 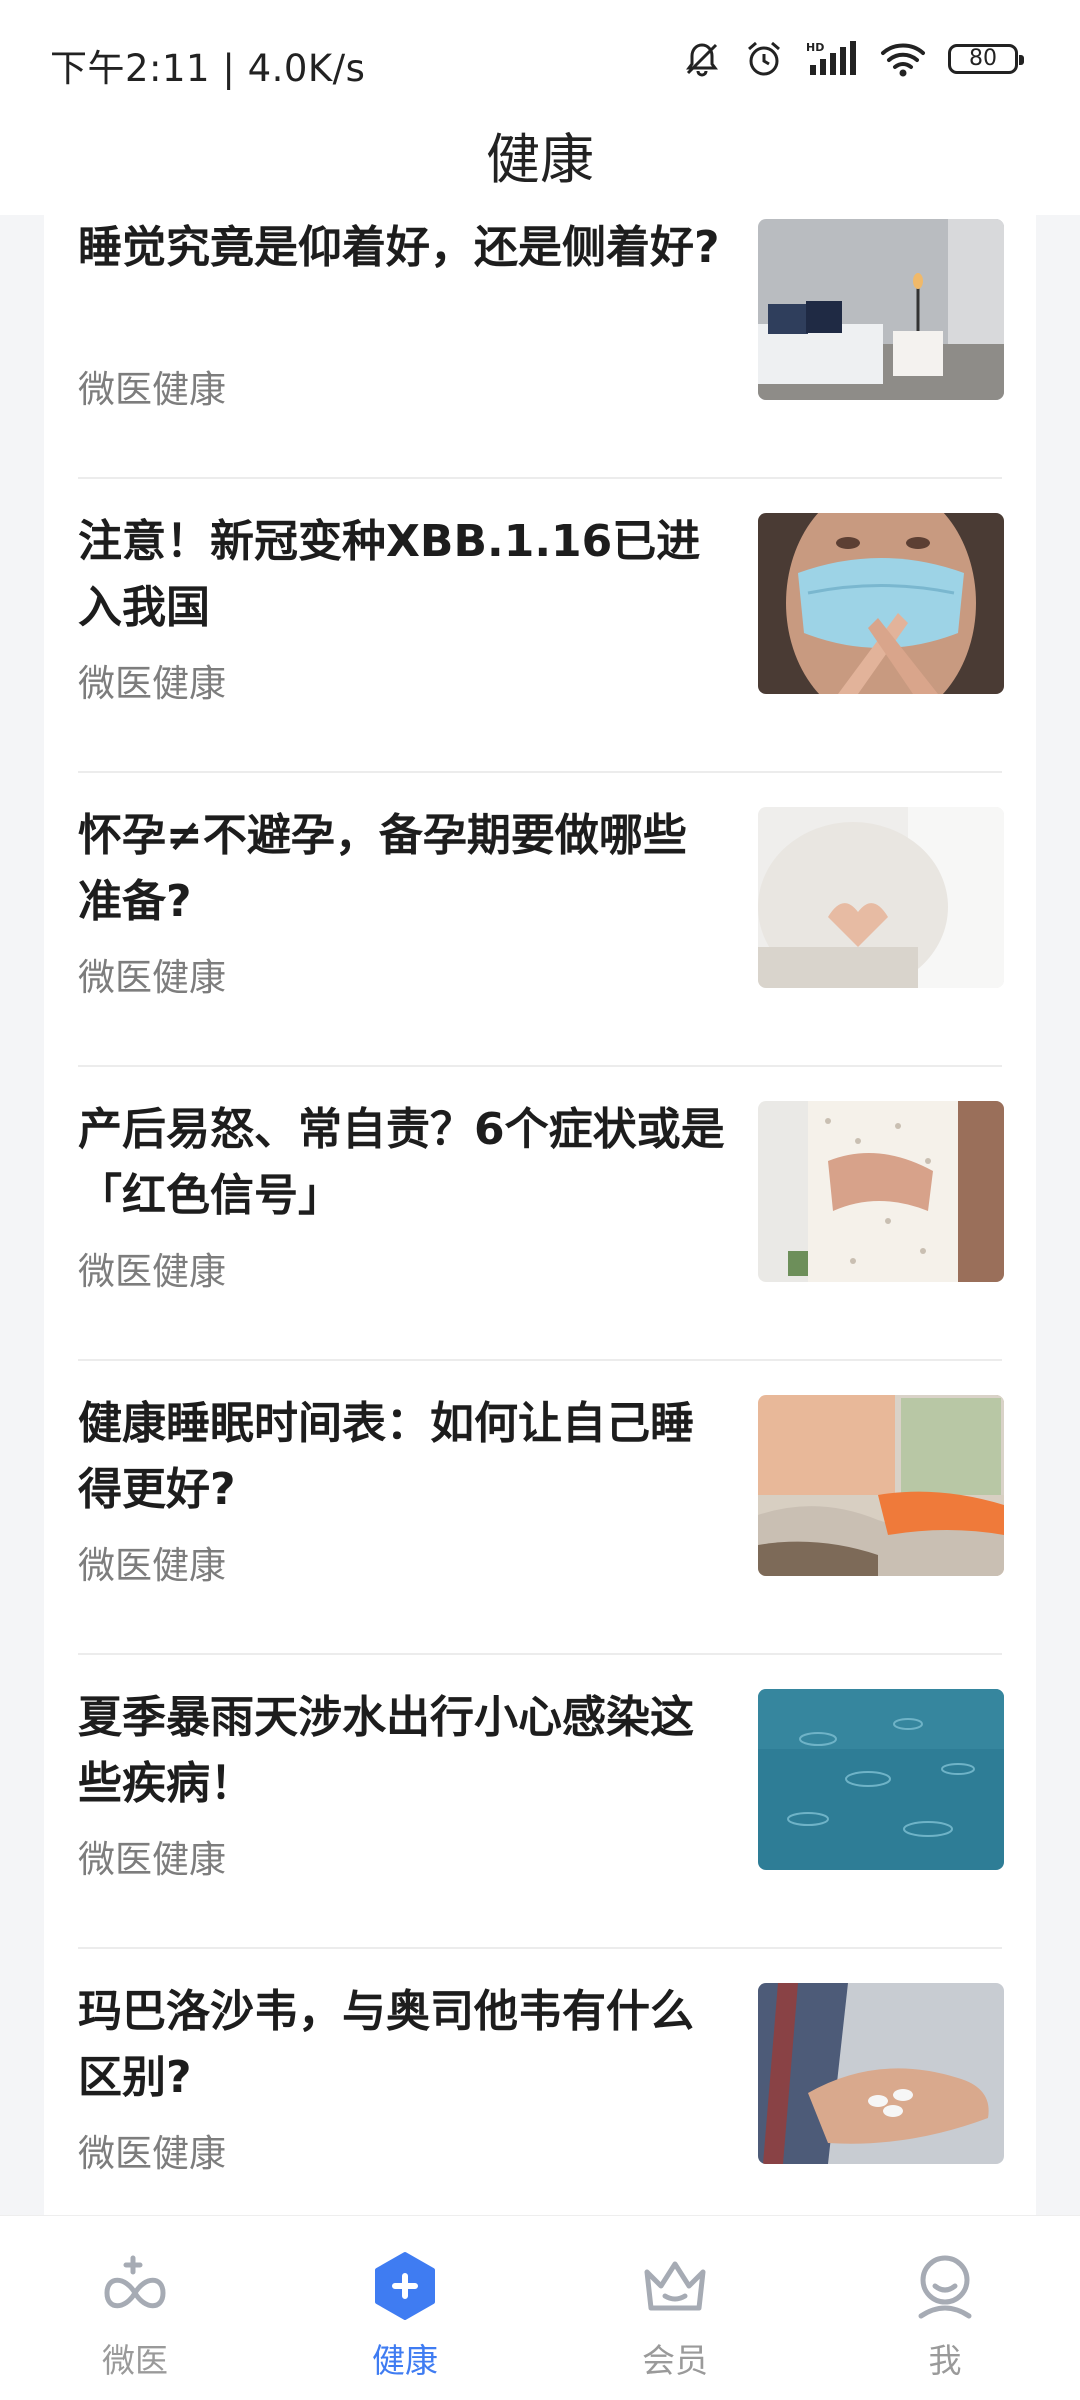 I want to click on app-header: 健康, so click(x=540, y=167).